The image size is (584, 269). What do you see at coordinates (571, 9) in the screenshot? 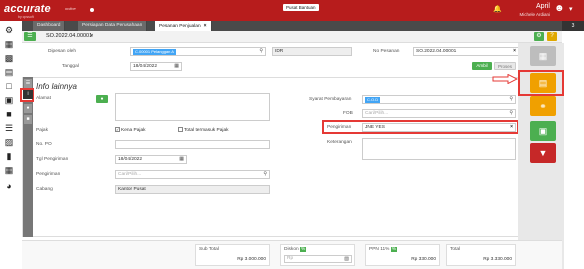
I see `chevron-down-icon: ▾` at bounding box center [571, 9].